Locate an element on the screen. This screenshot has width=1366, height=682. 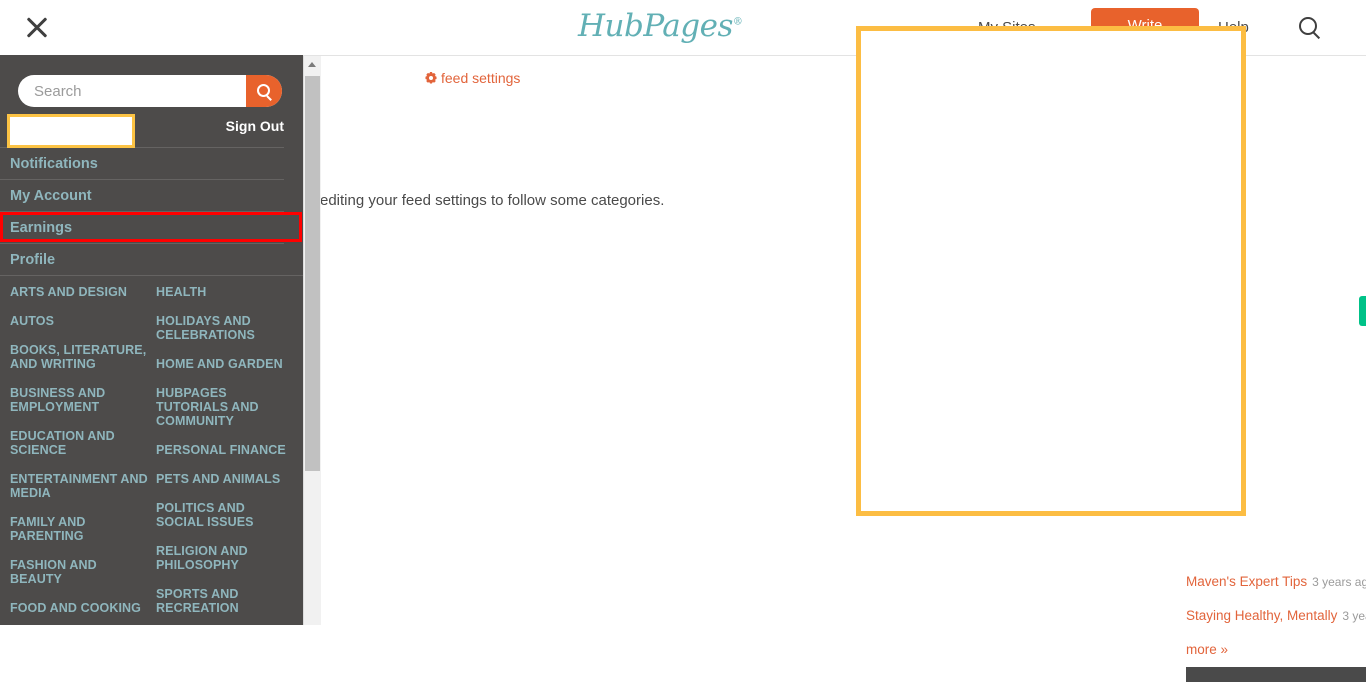
category-link: PETS AND ANIMALS is located at coordinates (226, 479).